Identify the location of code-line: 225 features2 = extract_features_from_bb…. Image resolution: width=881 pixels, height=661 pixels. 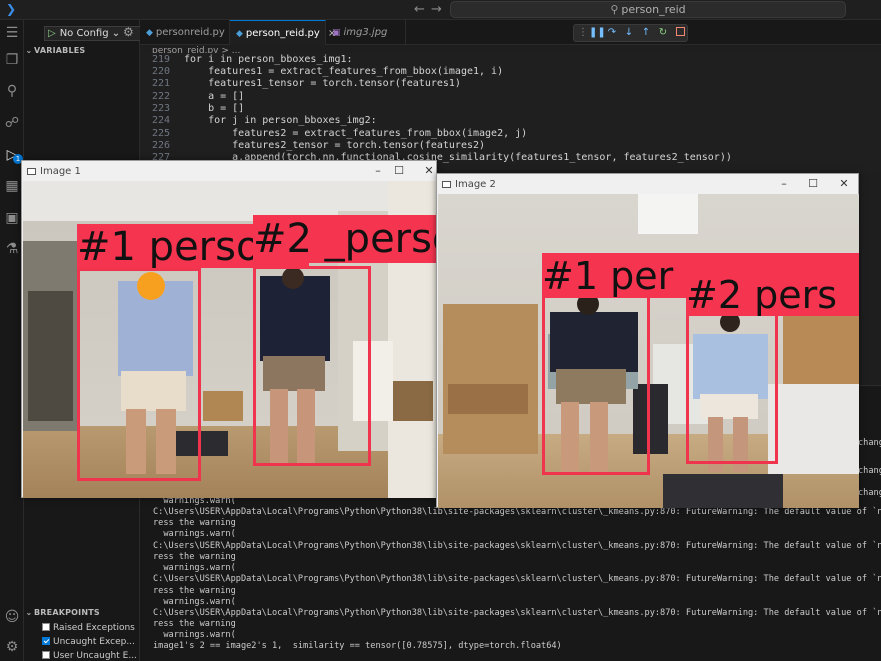
(333, 134).